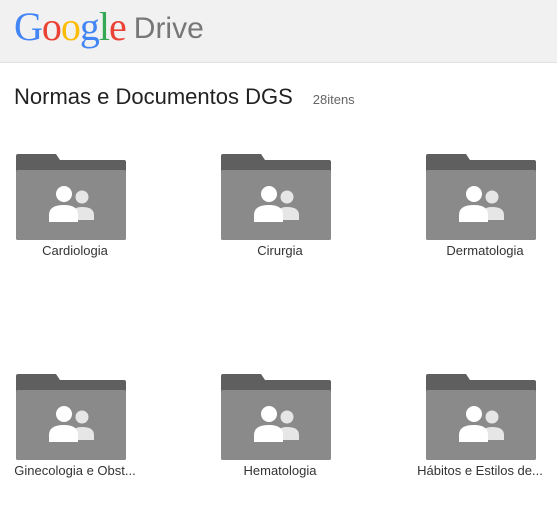 The image size is (557, 506). I want to click on folder-label: Dermatologia, so click(485, 250).